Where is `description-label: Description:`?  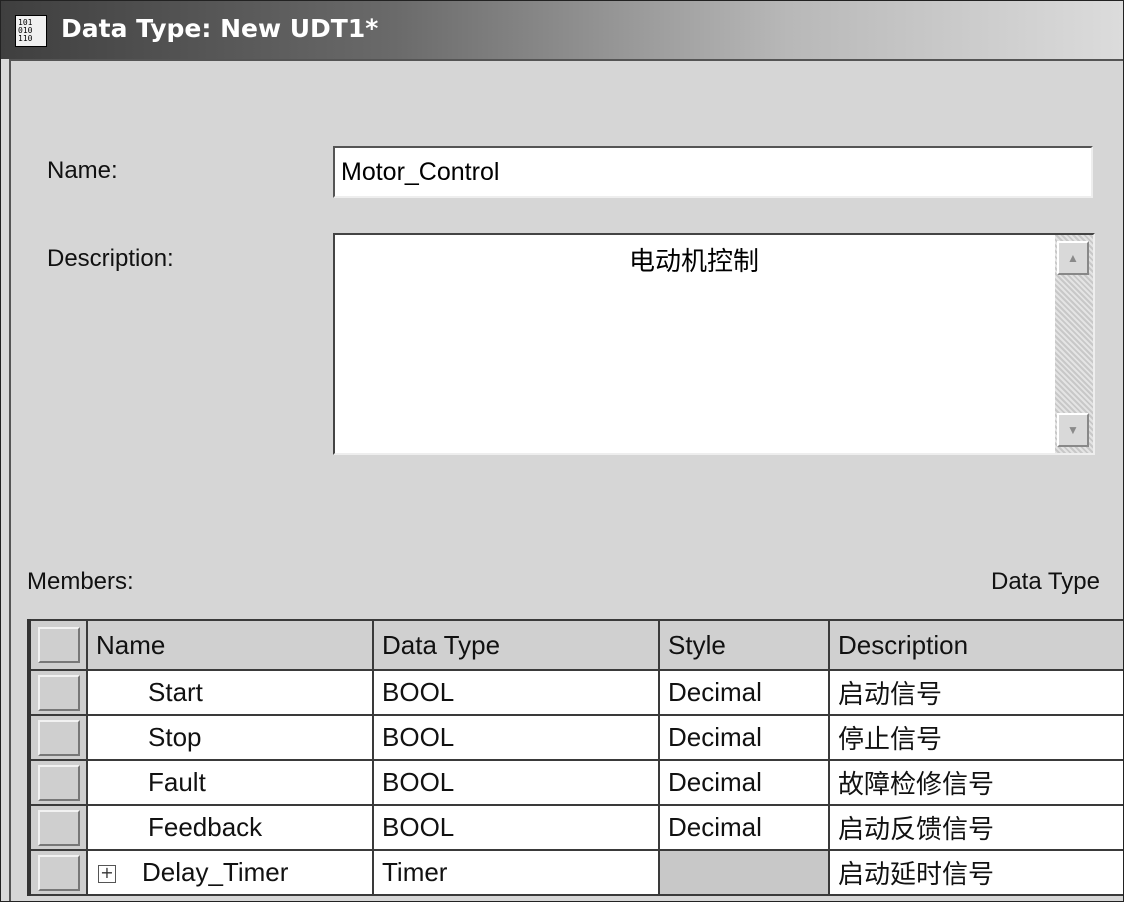
description-label: Description: is located at coordinates (110, 258).